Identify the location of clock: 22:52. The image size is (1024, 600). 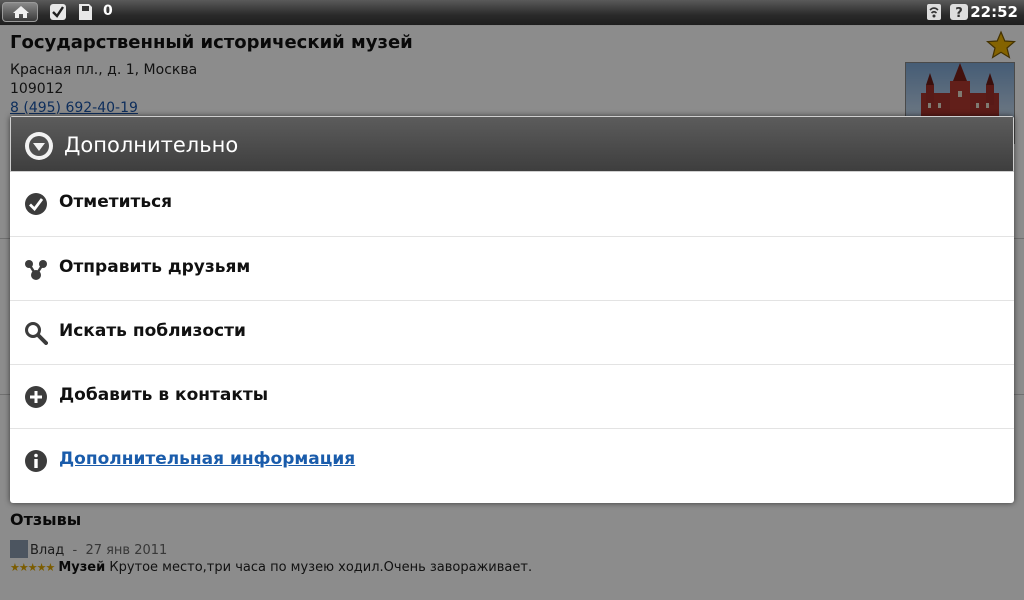
(994, 12).